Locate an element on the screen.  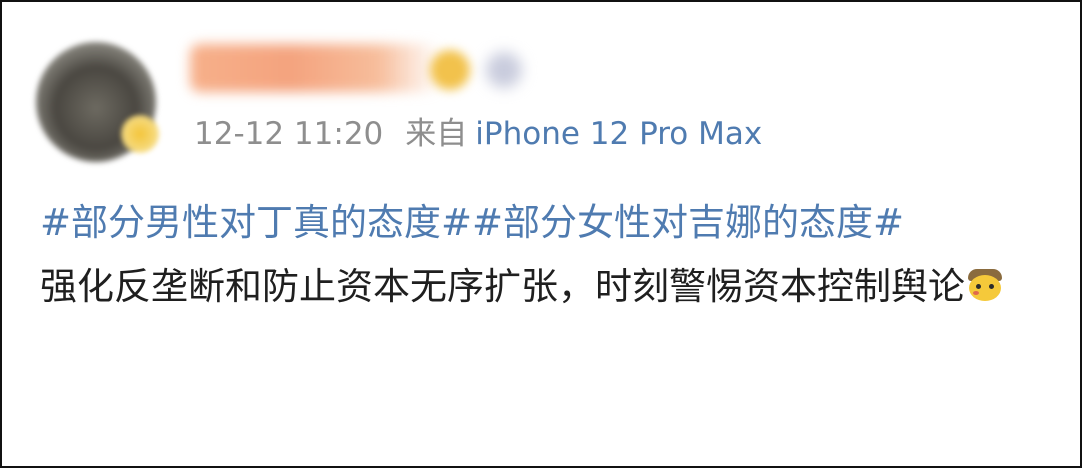
device-link: iPhone 12 Pro Max is located at coordinates (618, 134).